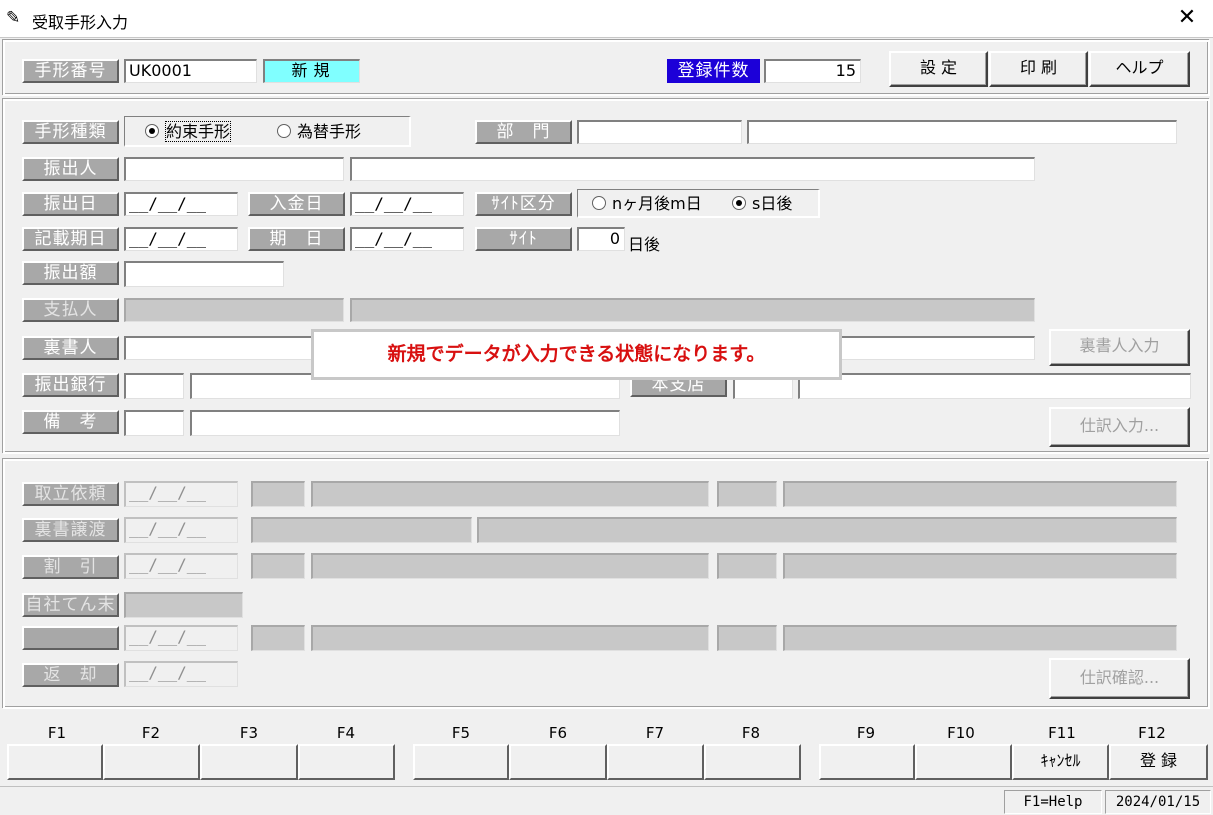  I want to click on radio-months-later: nヶ月後m日, so click(647, 204).